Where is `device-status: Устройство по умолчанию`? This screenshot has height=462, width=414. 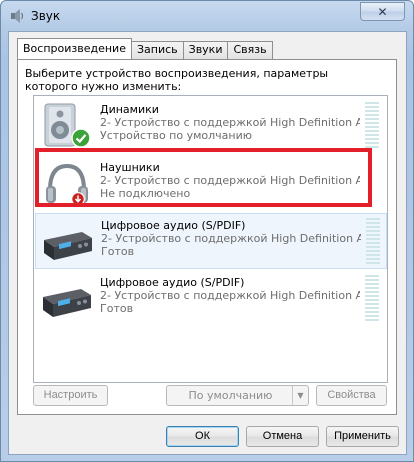 device-status: Устройство по умолчанию is located at coordinates (176, 135).